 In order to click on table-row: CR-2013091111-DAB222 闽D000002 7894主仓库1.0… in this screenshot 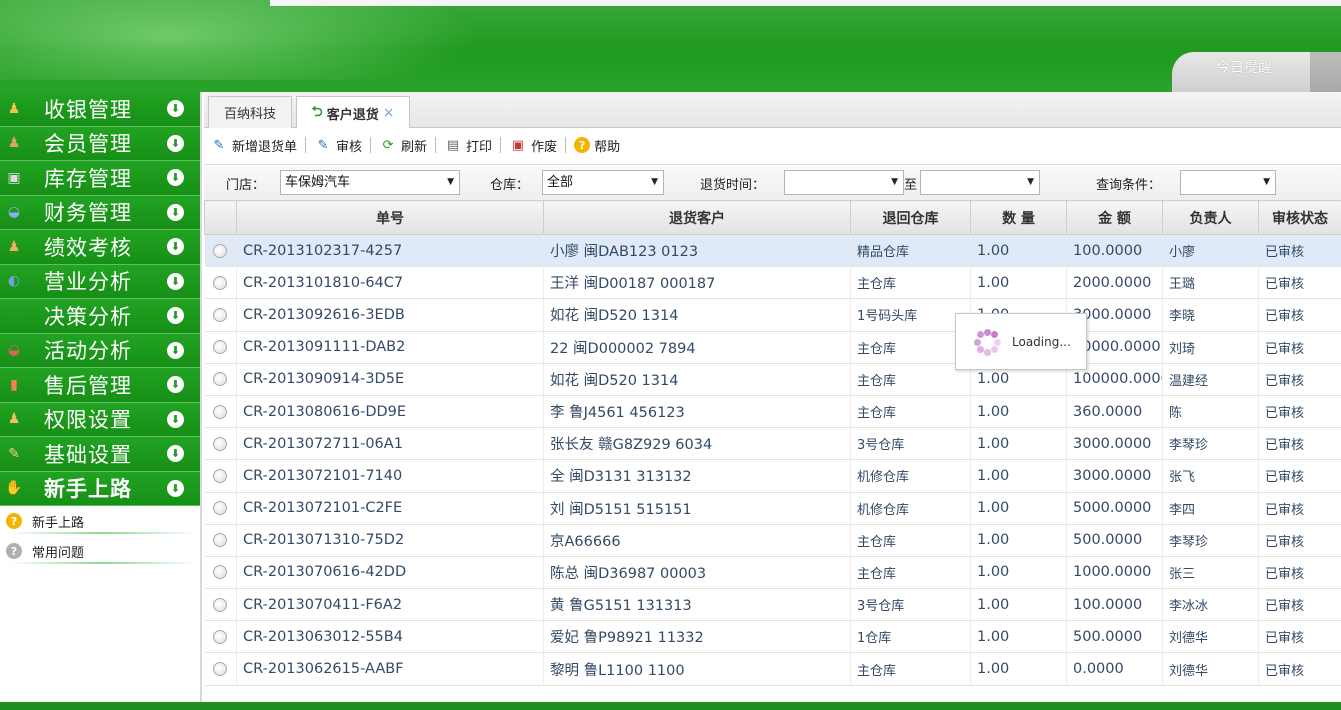, I will do `click(772, 347)`.